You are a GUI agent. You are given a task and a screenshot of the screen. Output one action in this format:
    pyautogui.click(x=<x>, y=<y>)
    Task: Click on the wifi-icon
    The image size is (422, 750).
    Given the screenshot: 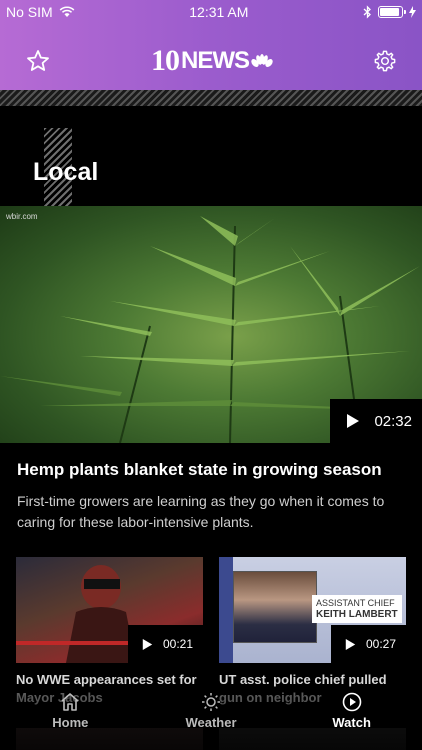 What is the action you would take?
    pyautogui.click(x=67, y=11)
    